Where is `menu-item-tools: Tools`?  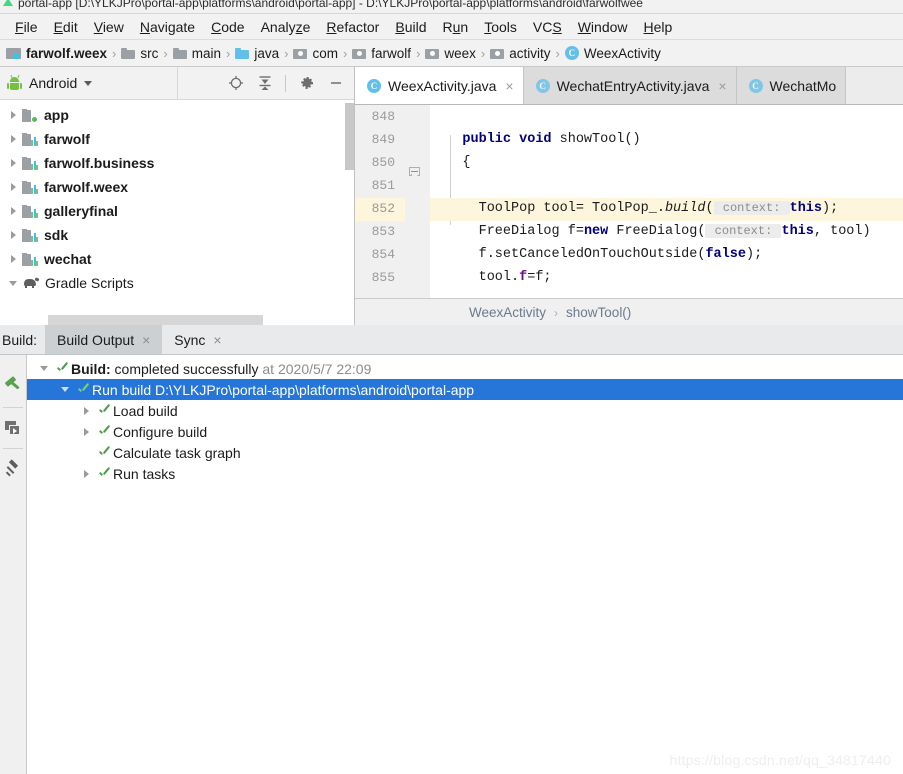
menu-item-tools: Tools is located at coordinates (500, 27).